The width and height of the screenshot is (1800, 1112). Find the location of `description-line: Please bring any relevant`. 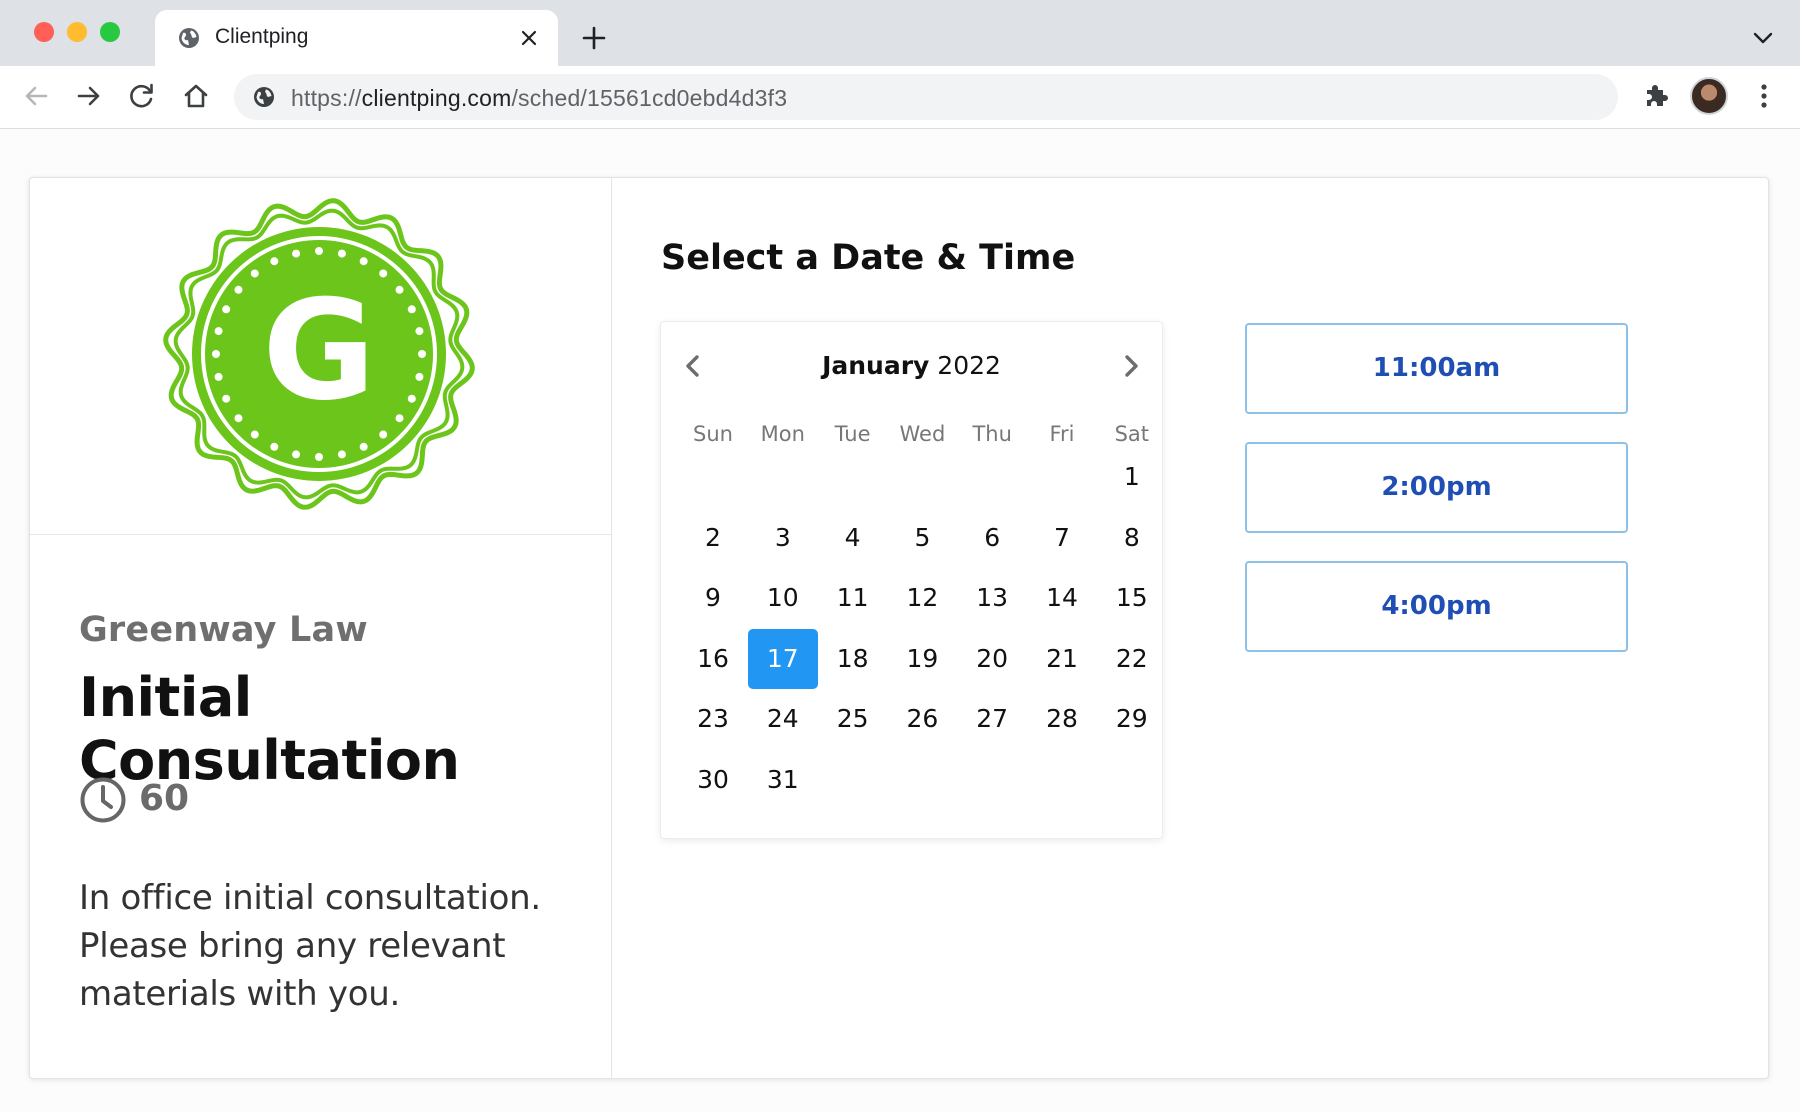

description-line: Please bring any relevant is located at coordinates (292, 946).